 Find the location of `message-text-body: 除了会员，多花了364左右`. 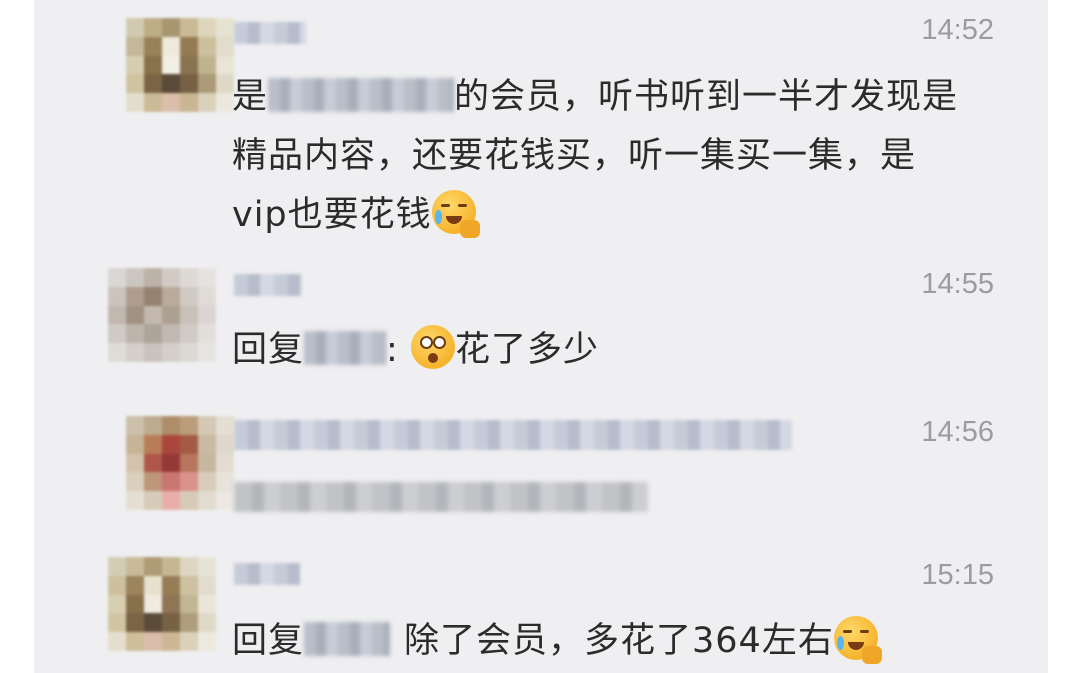

message-text-body: 除了会员，多花了364左右 is located at coordinates (619, 641).